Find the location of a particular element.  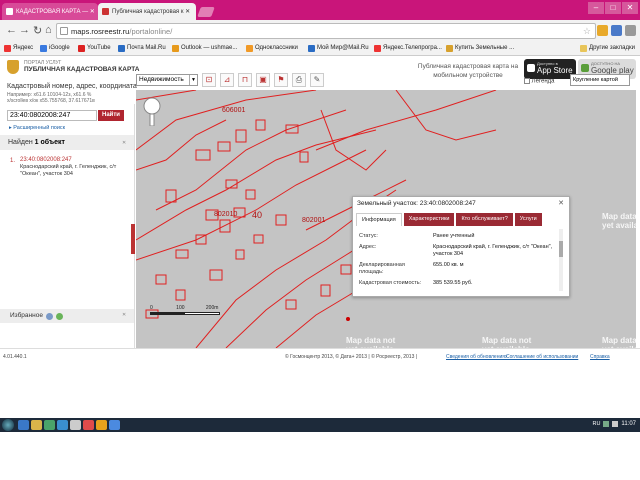

other-bookmarks: Другие закладки is located at coordinates (607, 48).